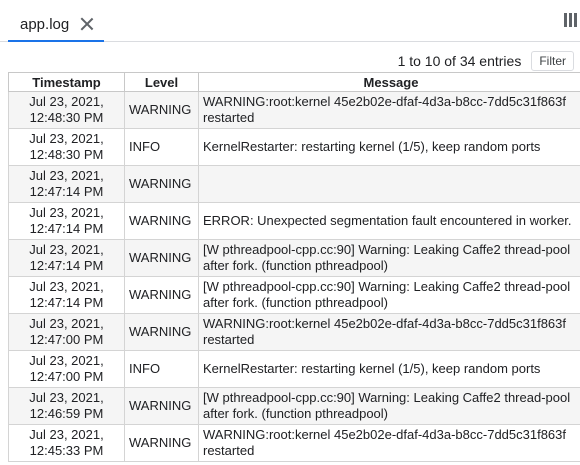  Describe the element at coordinates (66, 450) in the screenshot. I see `timestamp-time: 12:45:33 PM` at that location.